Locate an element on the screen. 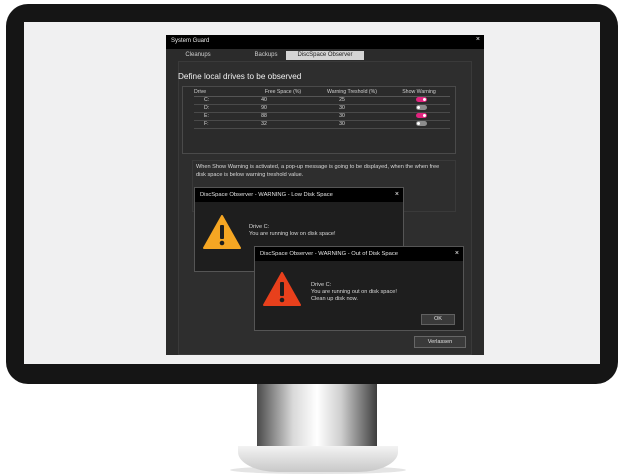  dialog-instruction: Clean up disk now. is located at coordinates (334, 299).